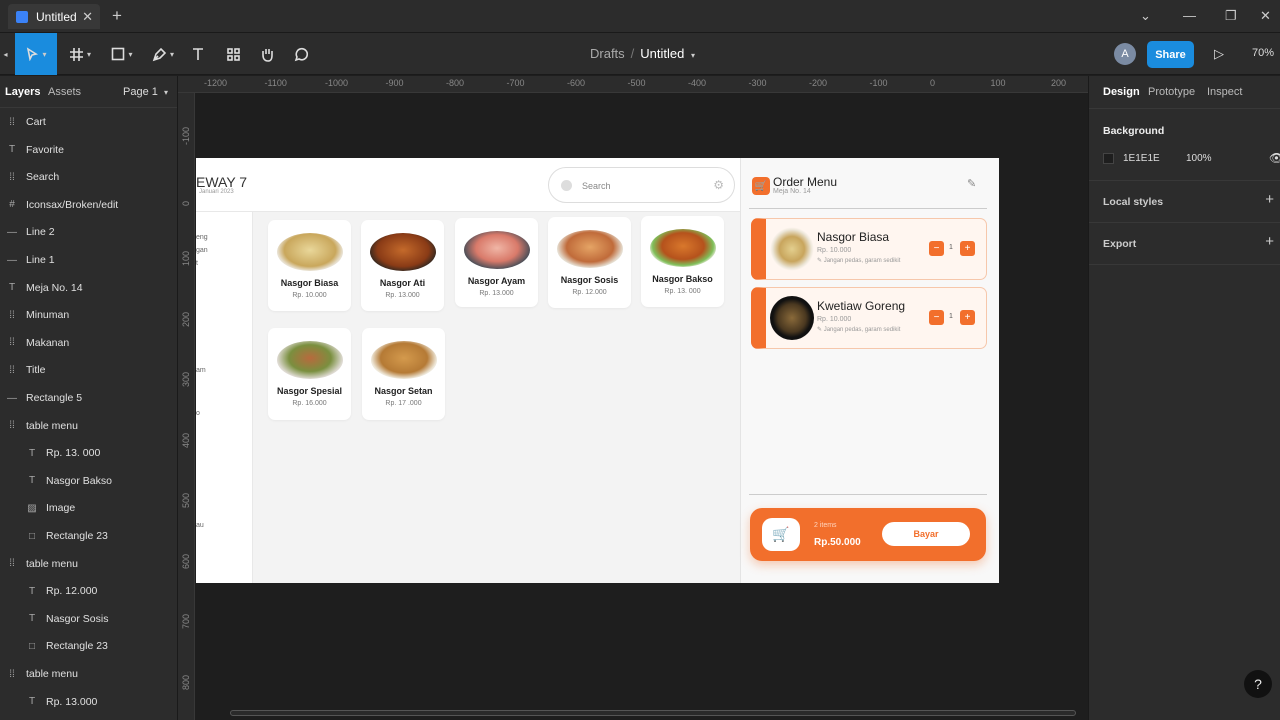  What do you see at coordinates (1265, 16) in the screenshot?
I see `close-window-icon: ✕` at bounding box center [1265, 16].